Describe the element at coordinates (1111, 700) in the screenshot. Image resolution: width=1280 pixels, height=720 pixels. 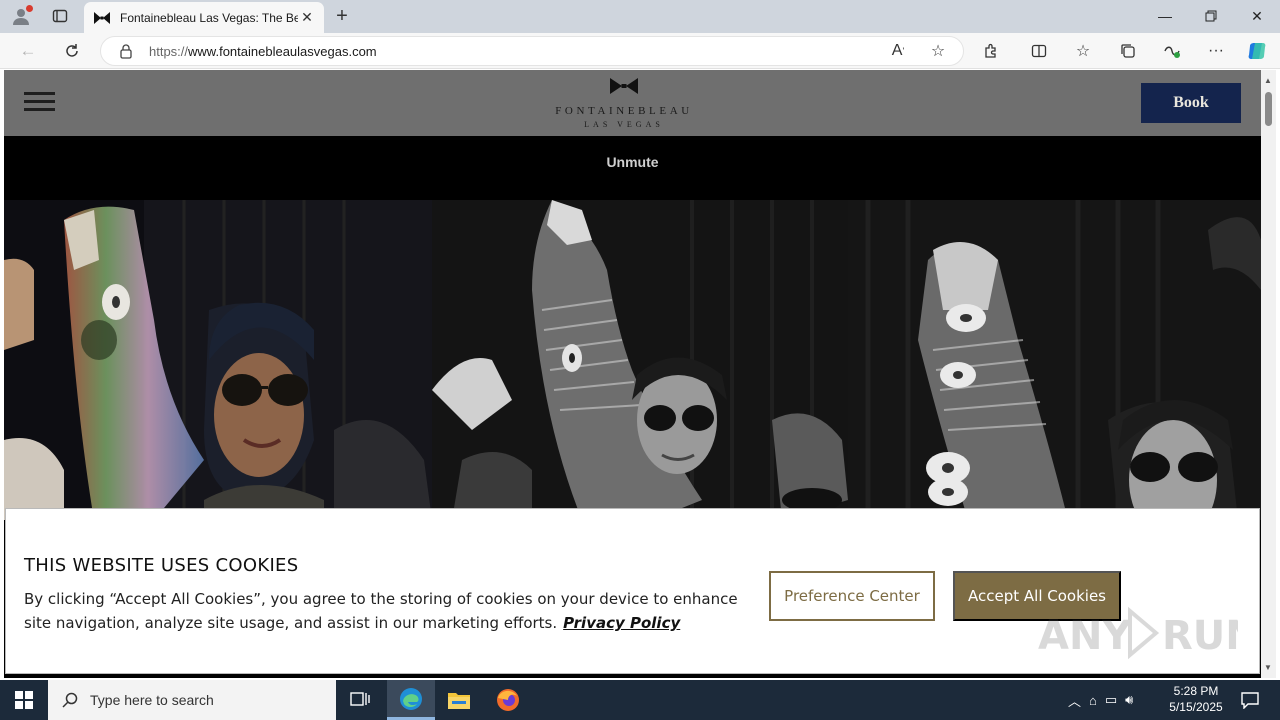
I see `network-icon: ▭` at that location.